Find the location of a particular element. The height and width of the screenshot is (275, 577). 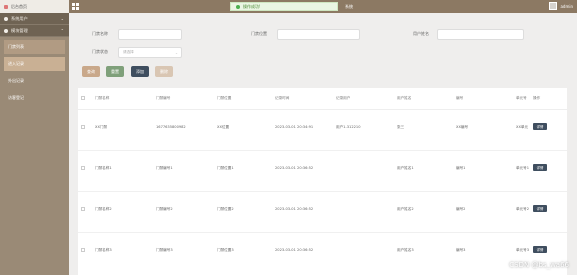

header-cell: 单元号 is located at coordinates (521, 98).